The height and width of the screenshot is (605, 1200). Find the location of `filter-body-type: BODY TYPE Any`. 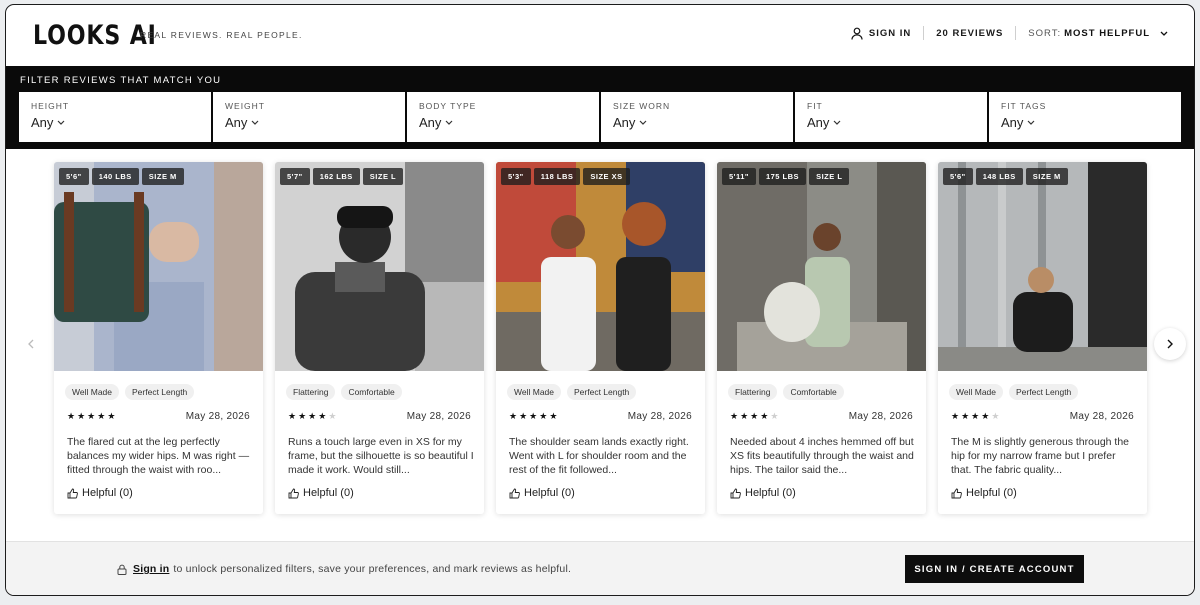

filter-body-type: BODY TYPE Any is located at coordinates (503, 117).